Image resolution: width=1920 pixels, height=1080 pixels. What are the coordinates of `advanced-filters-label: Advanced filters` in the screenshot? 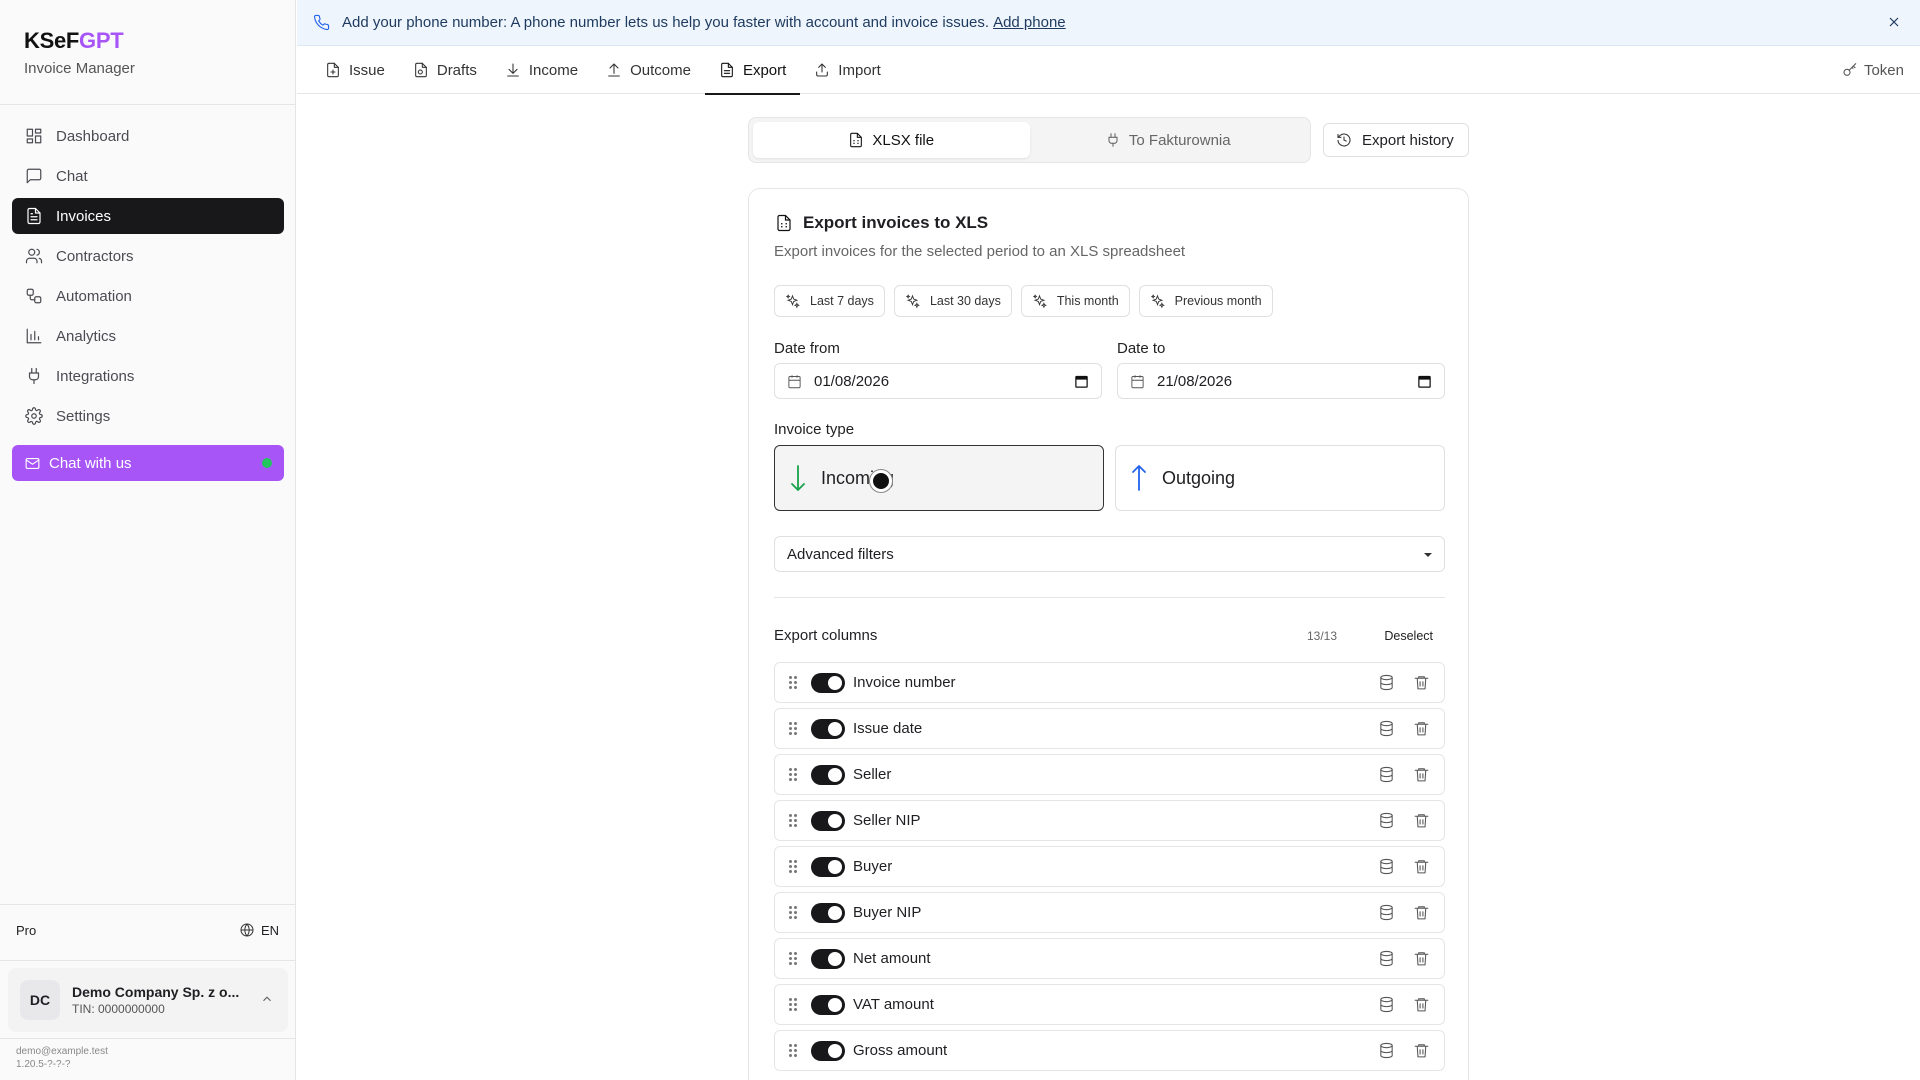 It's located at (840, 554).